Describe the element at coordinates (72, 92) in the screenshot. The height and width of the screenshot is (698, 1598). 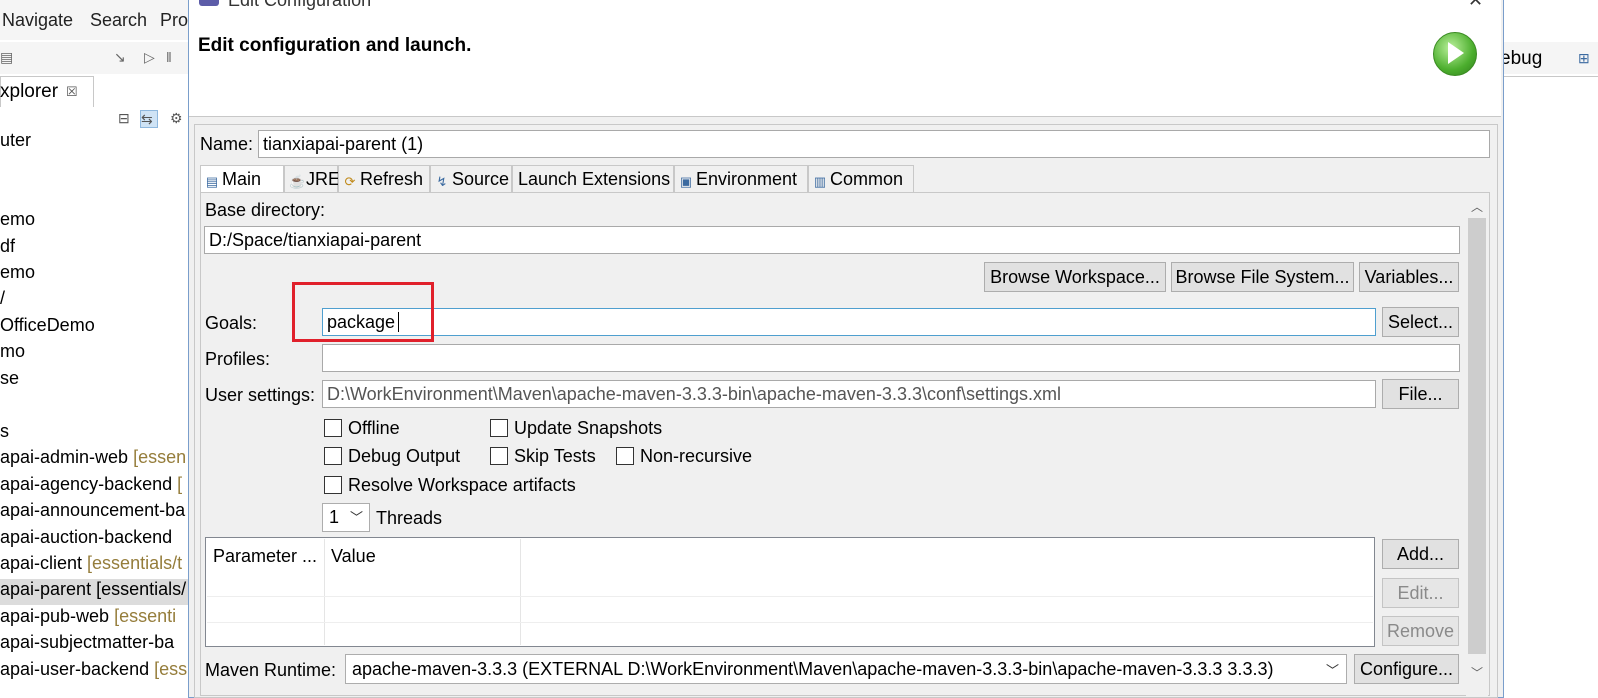
I see `close-icon: ☒` at that location.